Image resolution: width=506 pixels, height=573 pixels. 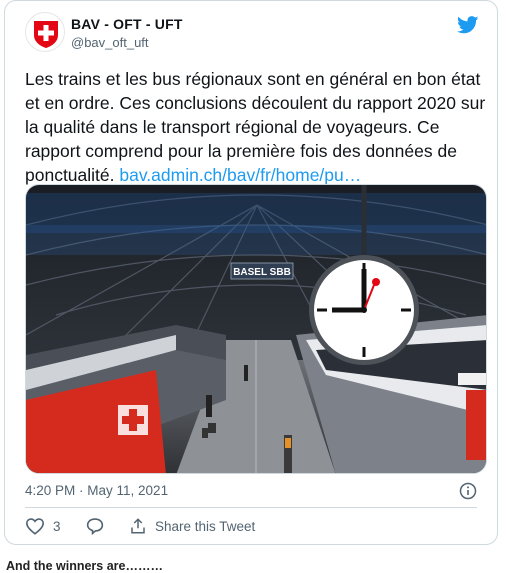 I want to click on share-button: Share this Tweet, so click(x=192, y=526).